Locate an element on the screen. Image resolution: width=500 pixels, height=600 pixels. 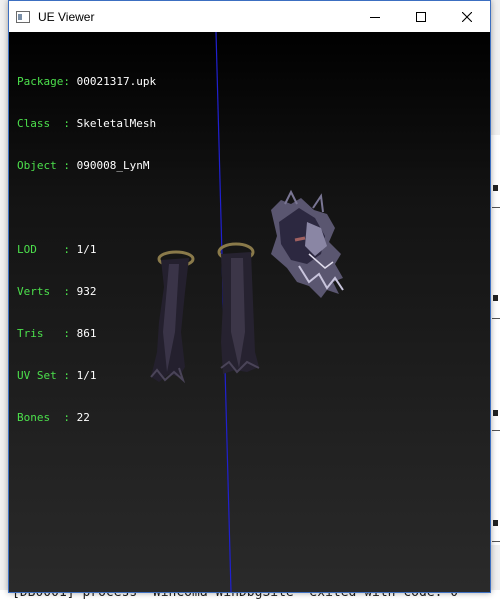
left-sleeve-mesh is located at coordinates (172, 317).